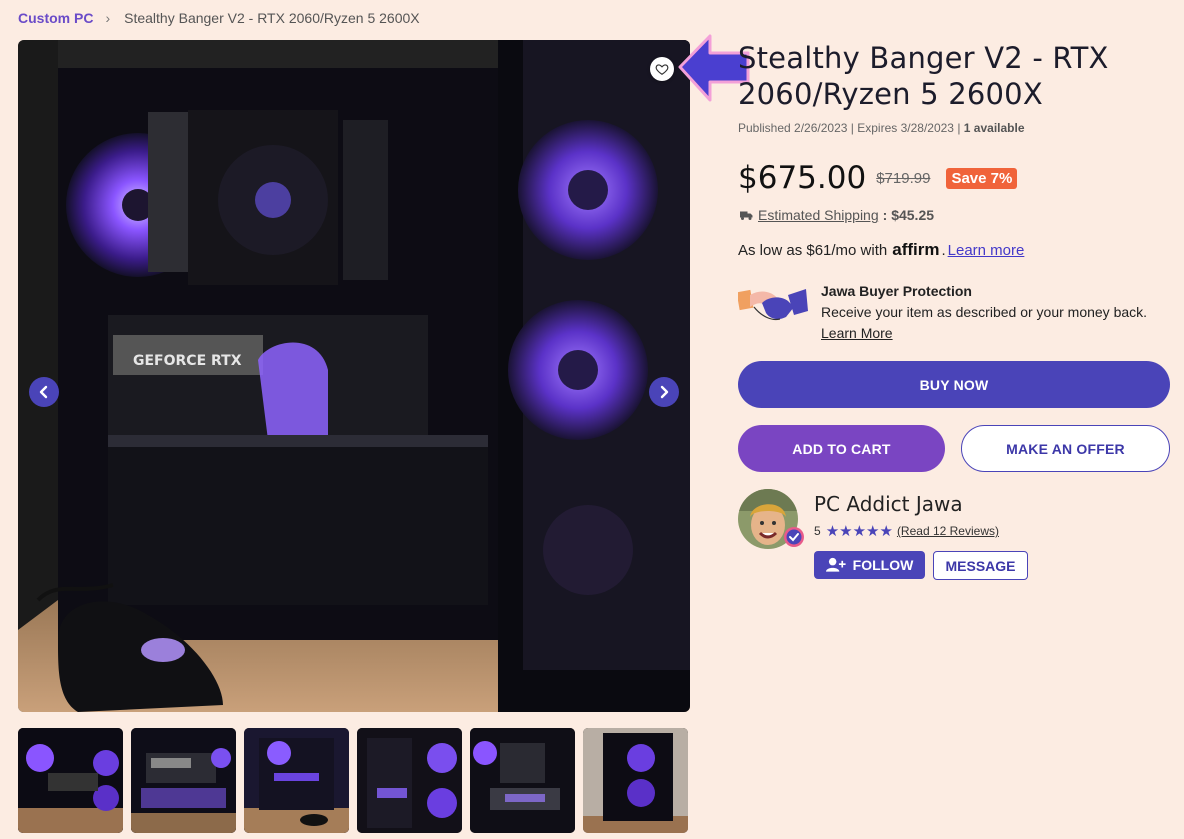 The image size is (1184, 839). Describe the element at coordinates (896, 291) in the screenshot. I see `protection-title: Jawa Buyer Protection` at that location.